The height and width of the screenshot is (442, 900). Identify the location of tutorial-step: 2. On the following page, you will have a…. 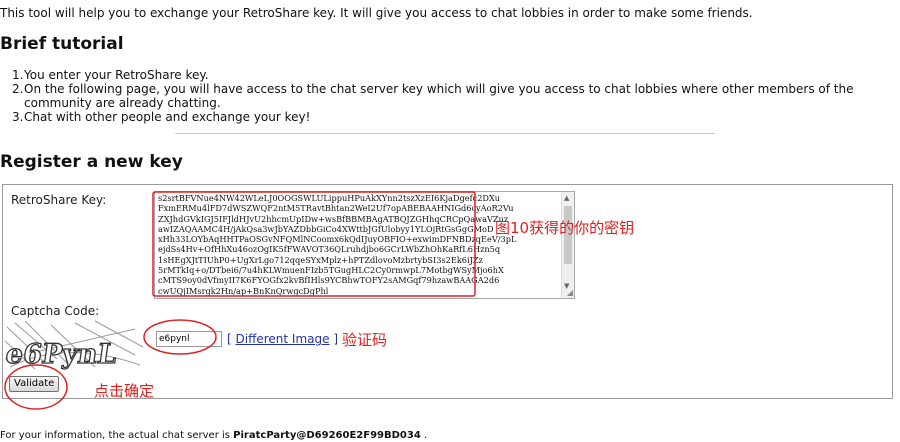
(433, 96).